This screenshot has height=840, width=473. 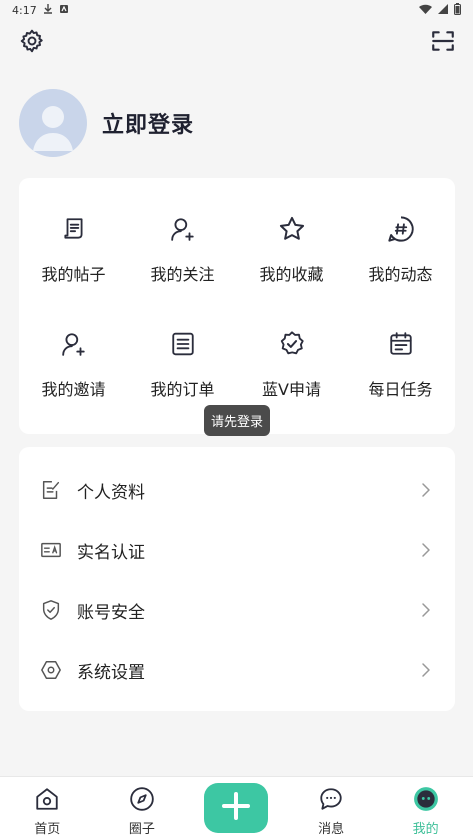 I want to click on grid-label: 我的帖子, so click(x=73, y=274).